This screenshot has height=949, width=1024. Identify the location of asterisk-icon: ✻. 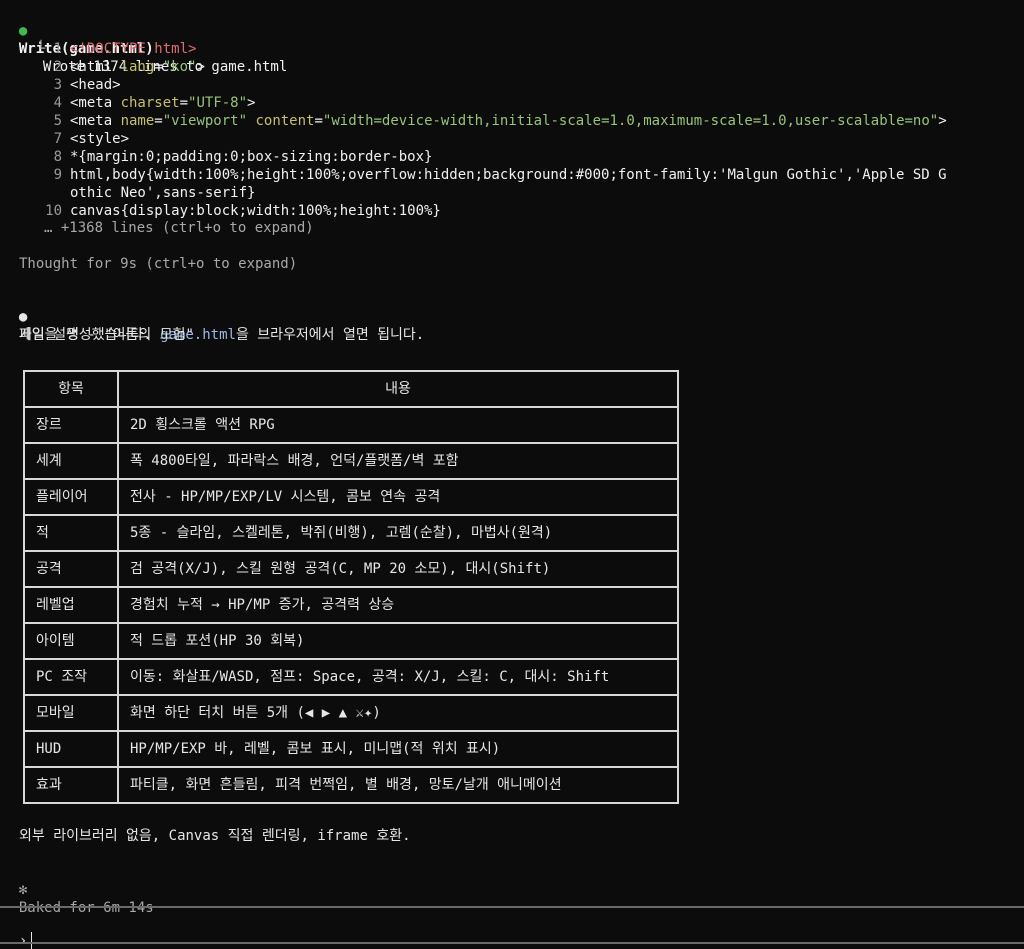
(23, 890).